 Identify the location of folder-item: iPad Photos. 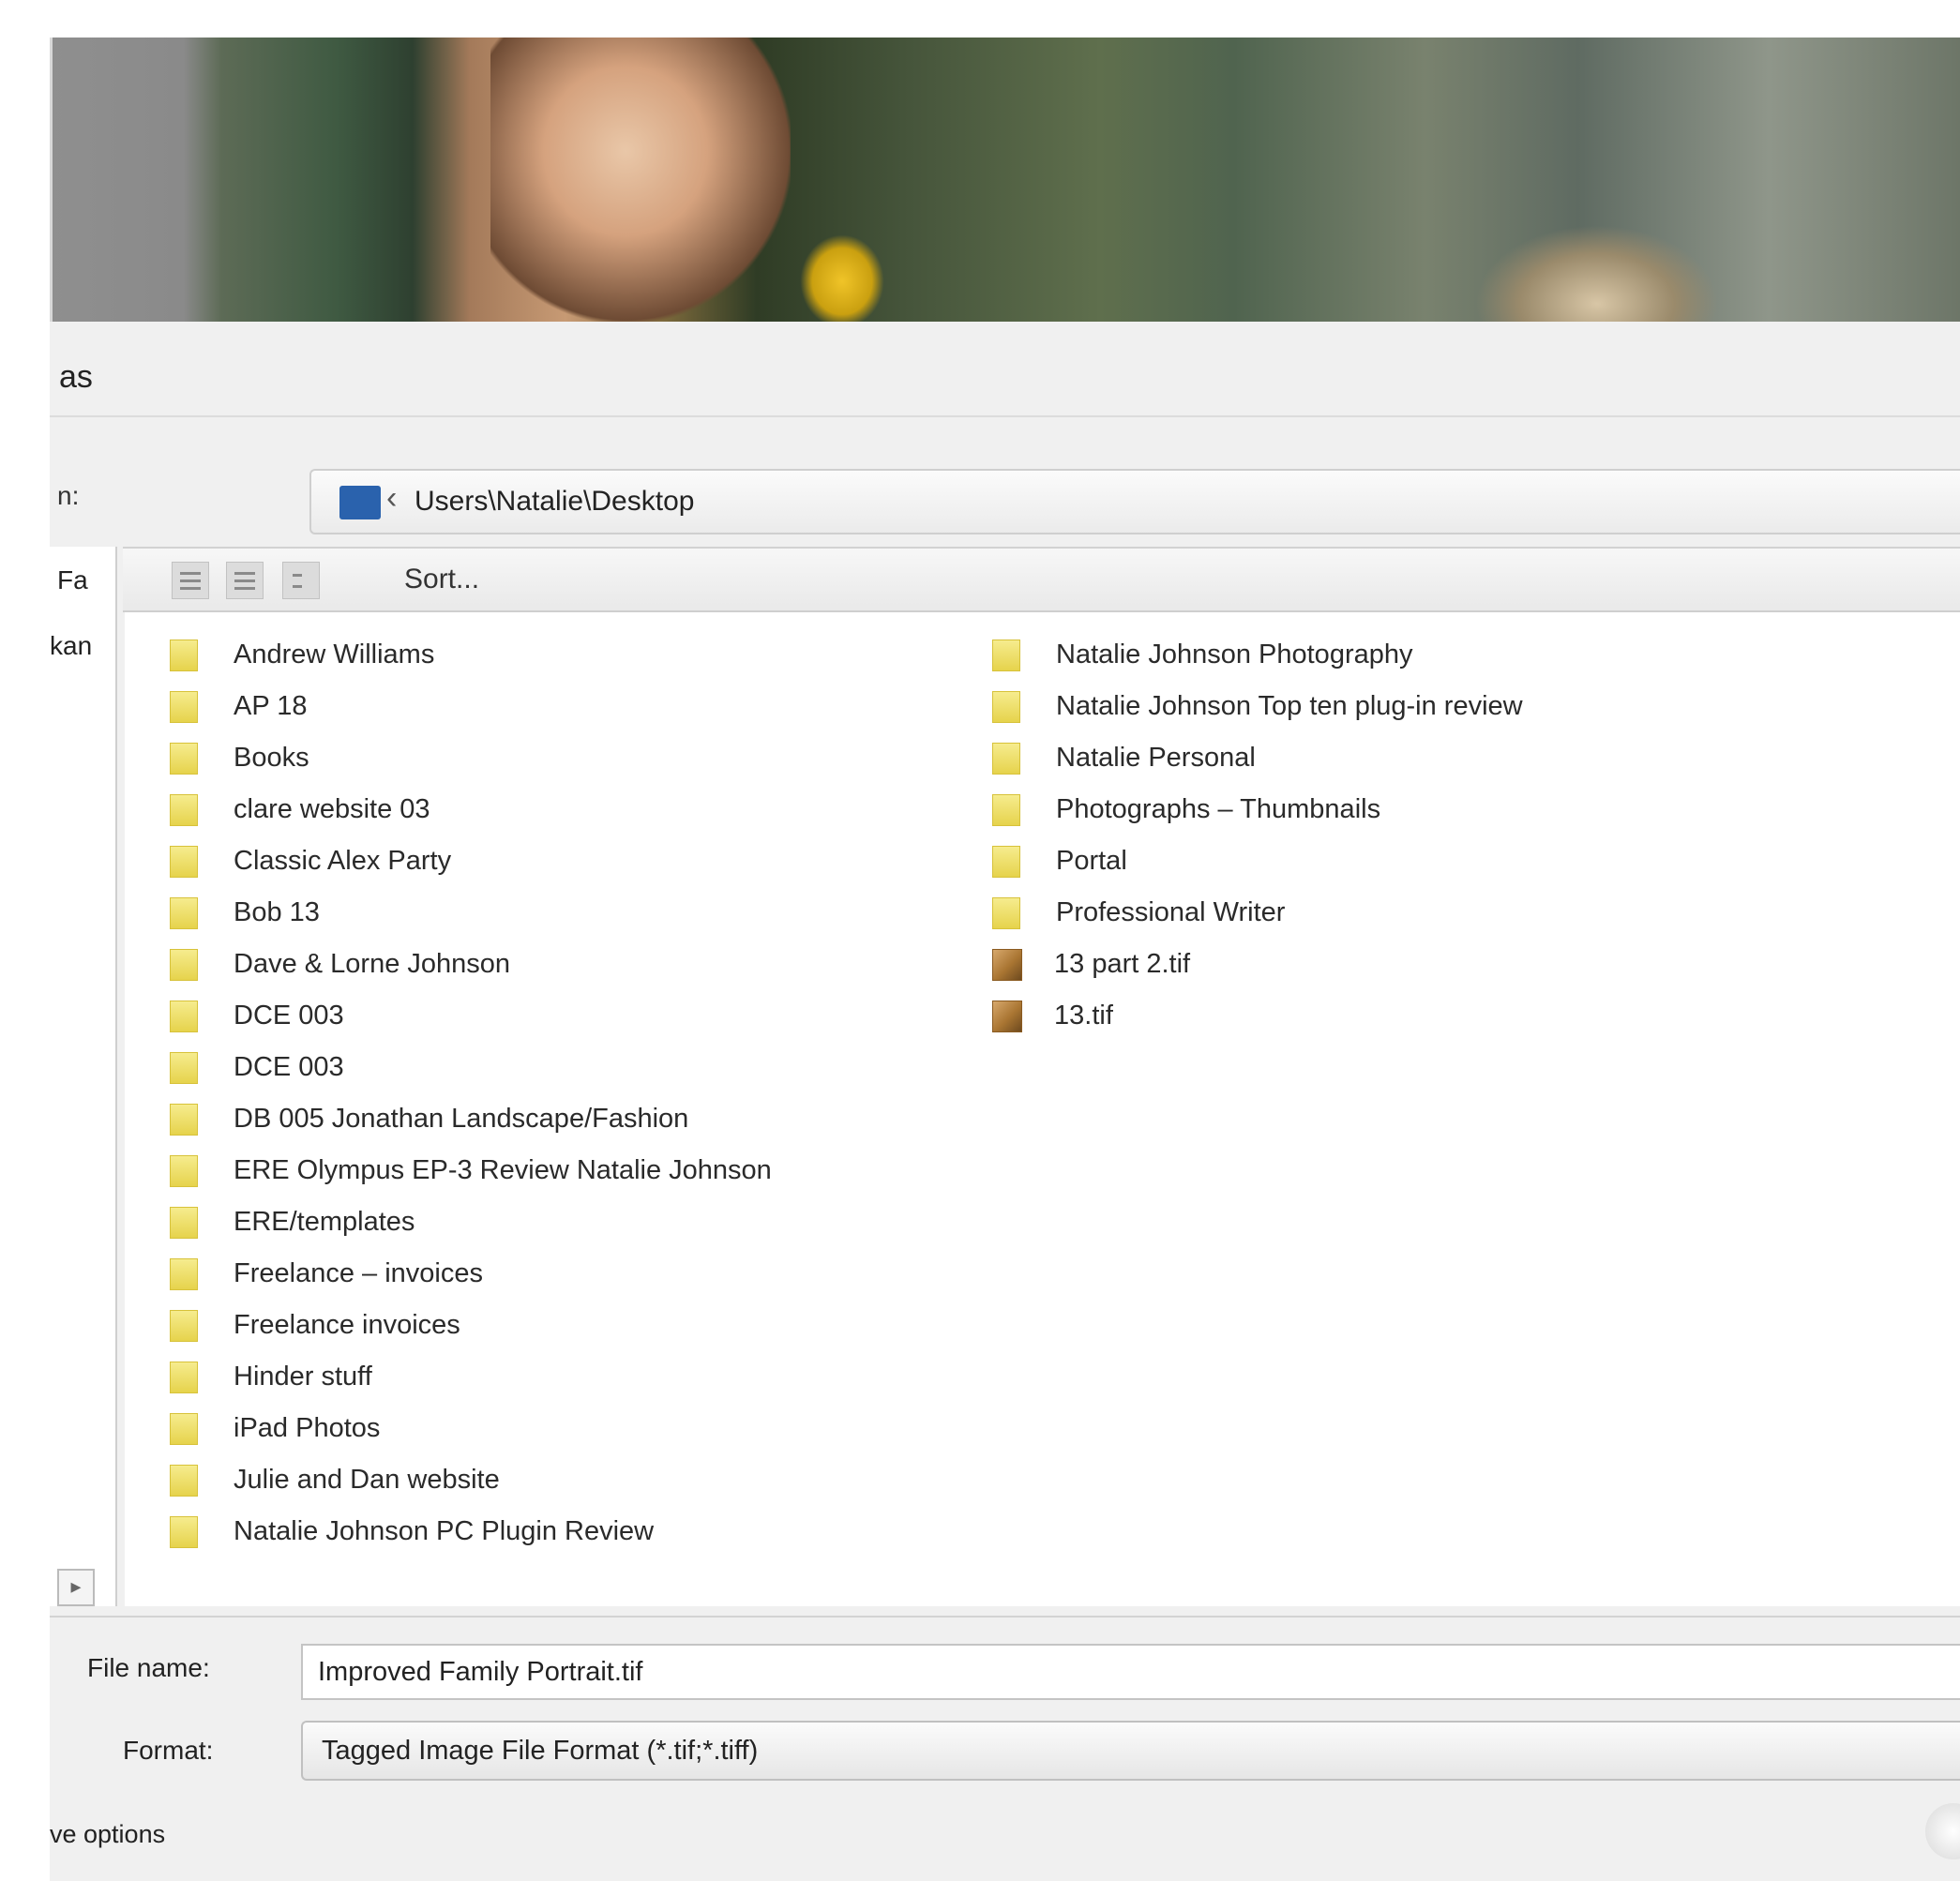
(471, 1428).